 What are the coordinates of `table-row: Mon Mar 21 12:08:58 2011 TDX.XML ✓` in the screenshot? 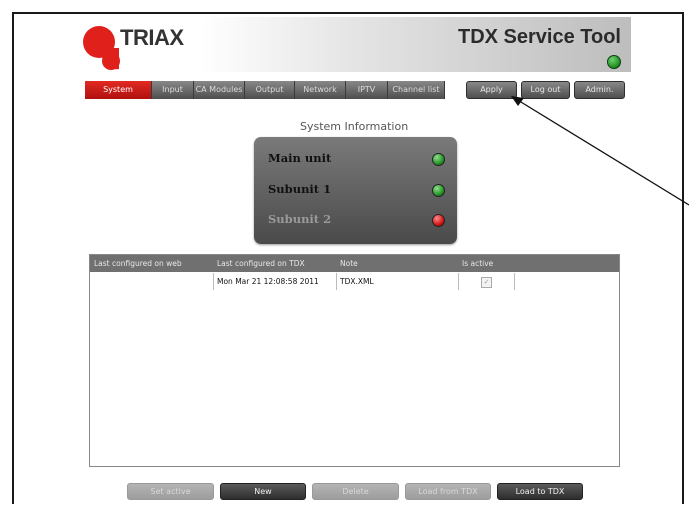 It's located at (354, 281).